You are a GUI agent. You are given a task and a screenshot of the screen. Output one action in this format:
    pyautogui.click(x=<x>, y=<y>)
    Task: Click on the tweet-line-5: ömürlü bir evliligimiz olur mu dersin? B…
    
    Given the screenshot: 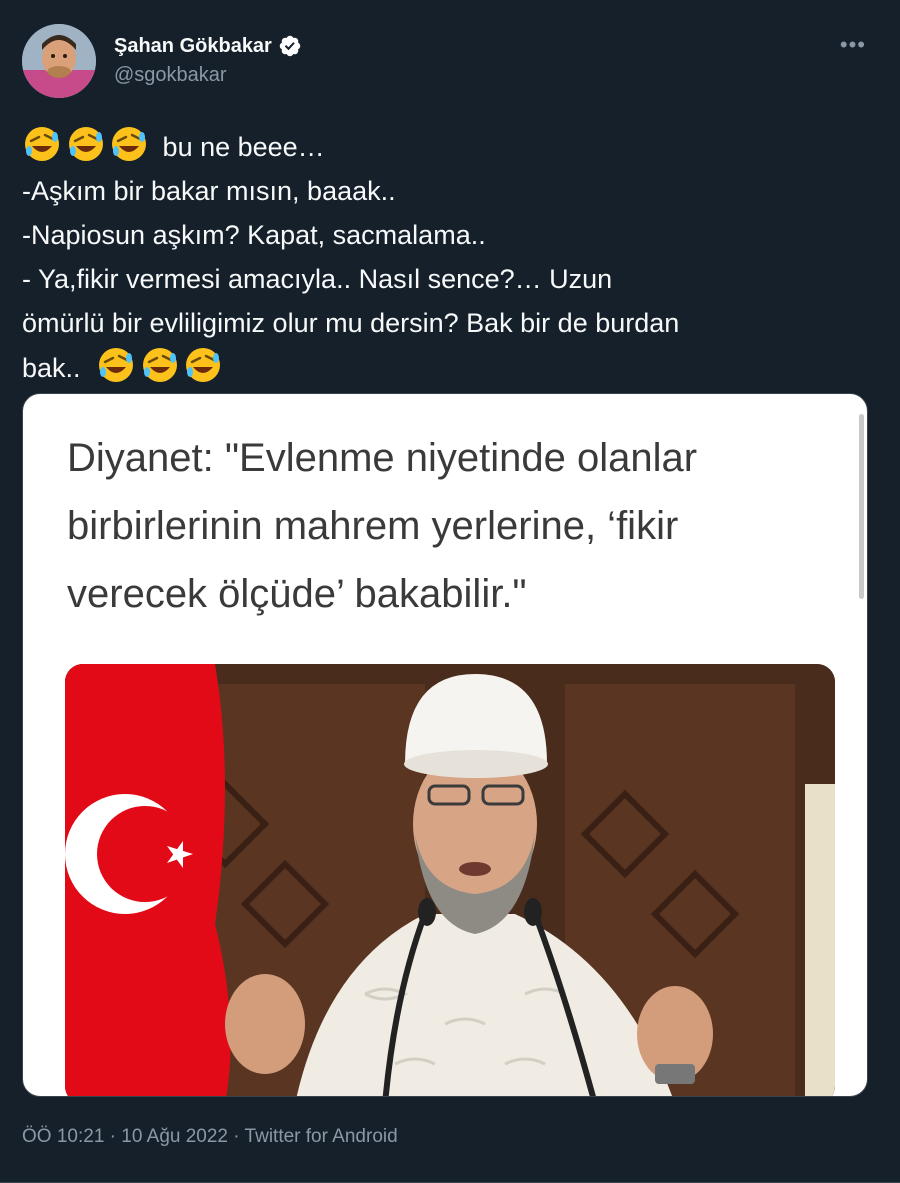 What is the action you would take?
    pyautogui.click(x=351, y=323)
    